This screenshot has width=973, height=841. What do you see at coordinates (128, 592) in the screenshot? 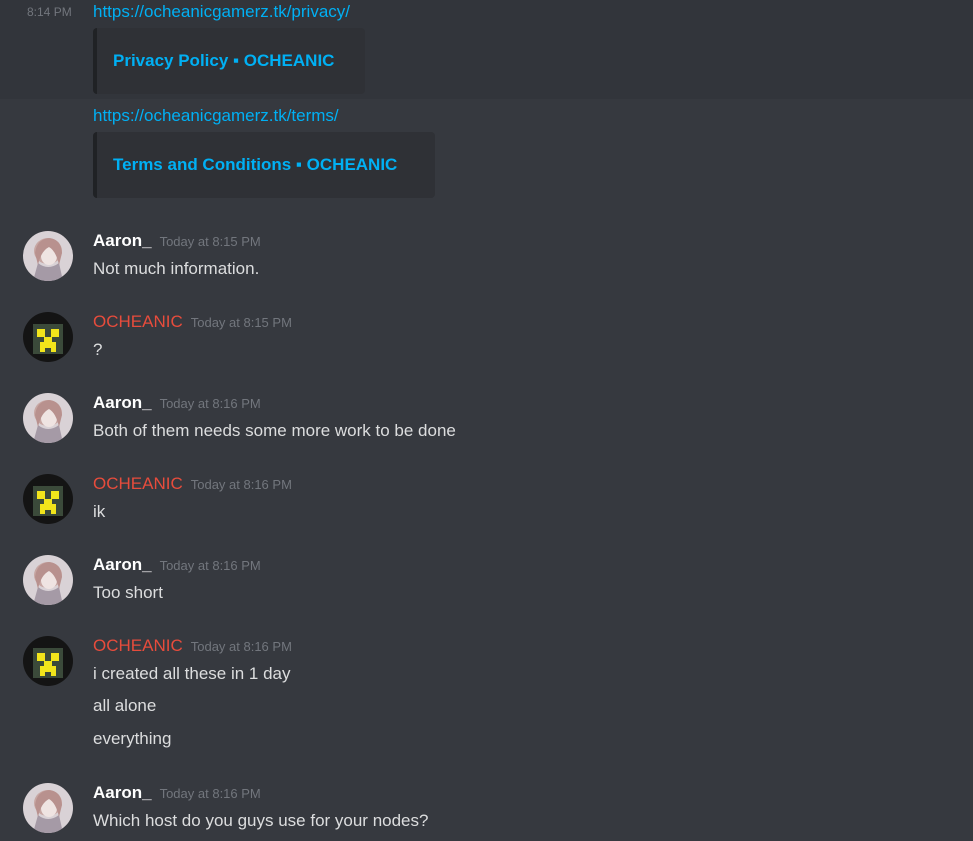
I see `message-text: Too short` at bounding box center [128, 592].